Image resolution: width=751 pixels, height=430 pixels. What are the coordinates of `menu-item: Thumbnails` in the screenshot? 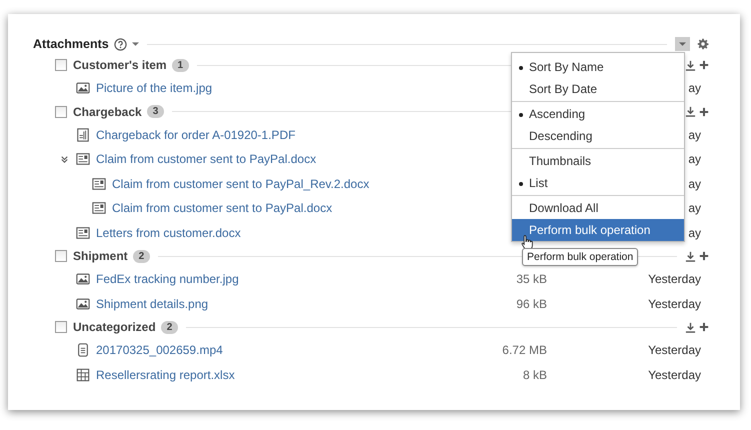 It's located at (598, 161).